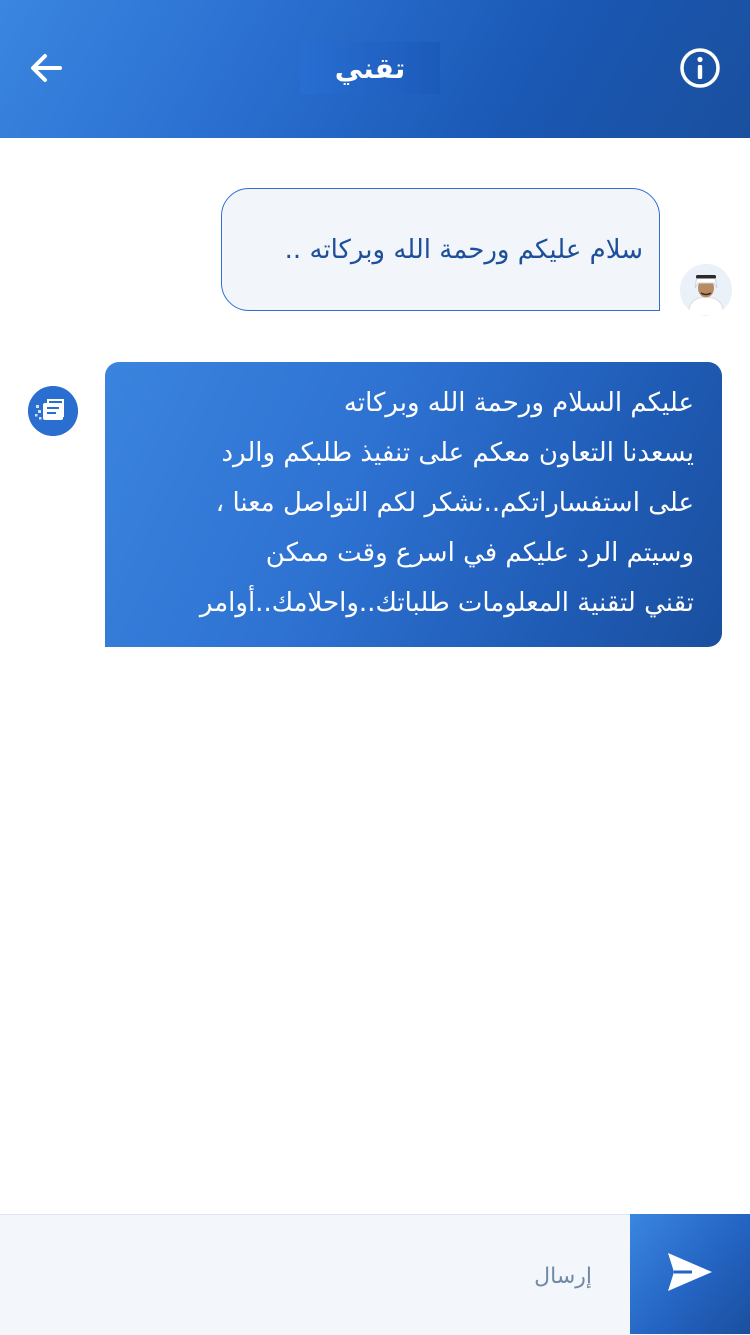  I want to click on bot-message-line: على استفساراتكم..نشكر لكم التواصل معنا ،, so click(454, 503).